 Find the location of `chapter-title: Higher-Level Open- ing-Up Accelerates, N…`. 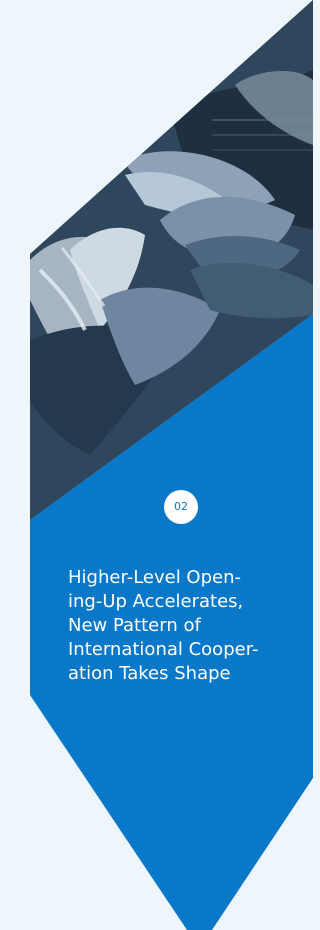

chapter-title: Higher-Level Open- ing-Up Accelerates, N… is located at coordinates (190, 626).